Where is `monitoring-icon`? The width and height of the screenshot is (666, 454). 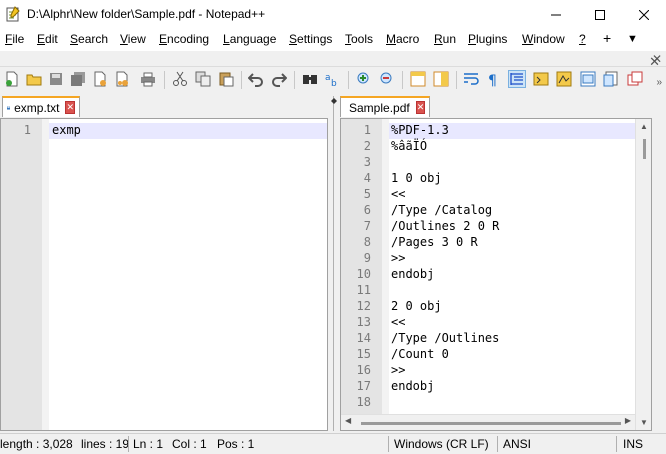
monitoring-icon is located at coordinates (635, 79).